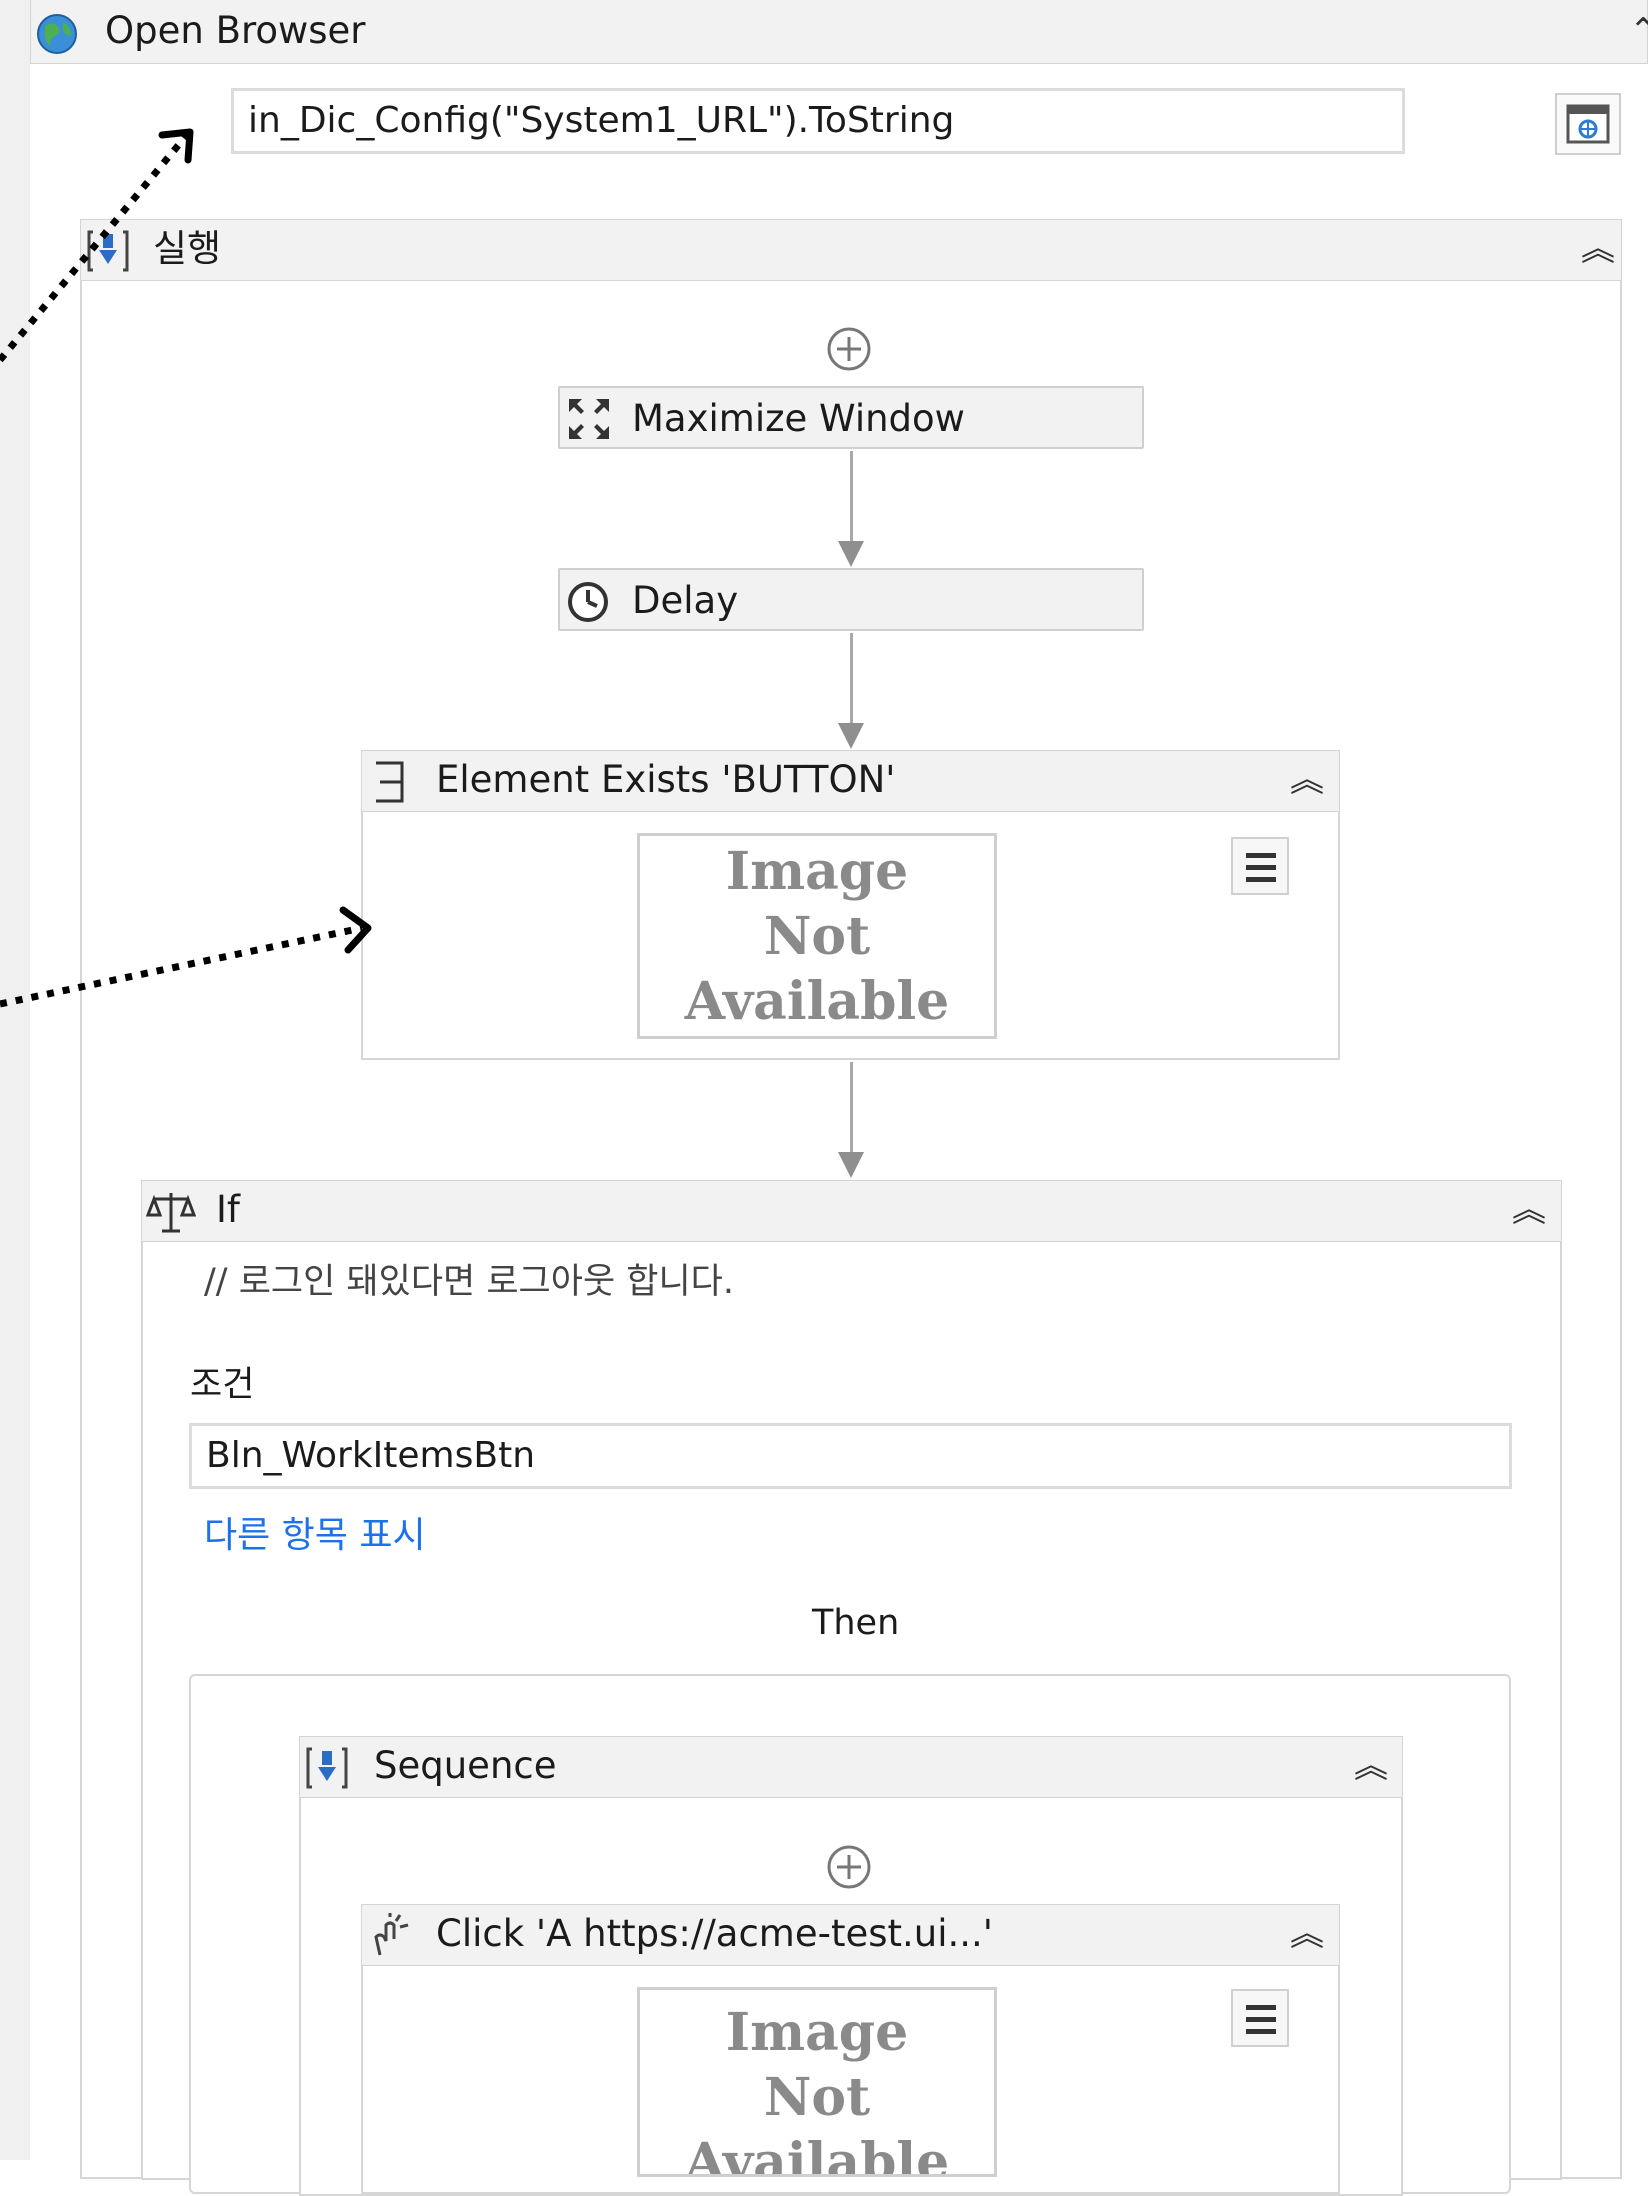 The width and height of the screenshot is (1648, 2196). I want to click on annotation-arrow-to-element-exists, so click(186, 957).